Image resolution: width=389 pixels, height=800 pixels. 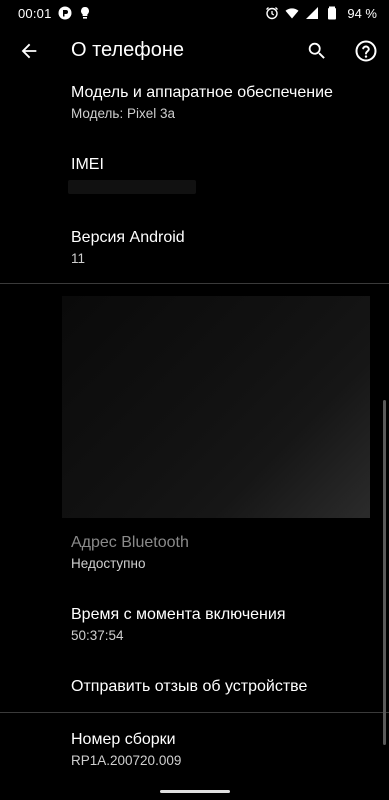 What do you see at coordinates (194, 552) in the screenshot?
I see `bluetooth-address-item: Адрес Bluetooth Недоступно` at bounding box center [194, 552].